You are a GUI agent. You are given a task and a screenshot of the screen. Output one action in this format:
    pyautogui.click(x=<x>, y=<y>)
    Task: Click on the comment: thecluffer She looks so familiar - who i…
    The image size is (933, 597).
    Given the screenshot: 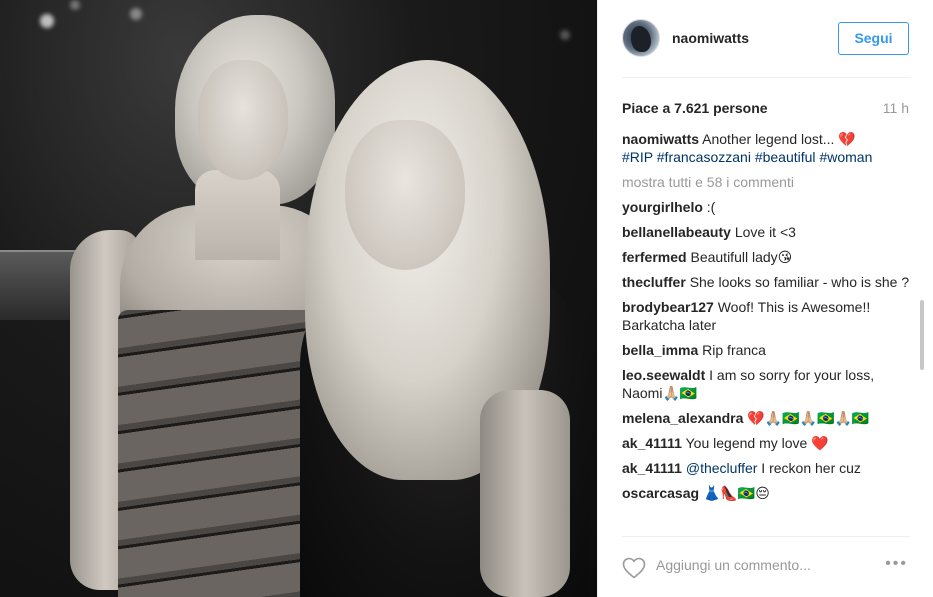 What is the action you would take?
    pyautogui.click(x=767, y=282)
    